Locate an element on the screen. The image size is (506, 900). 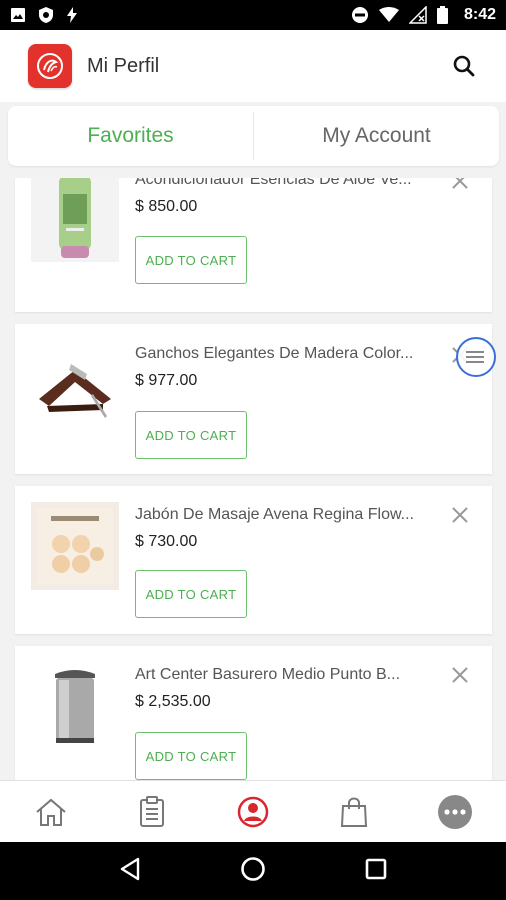
bag-icon is located at coordinates (354, 812).